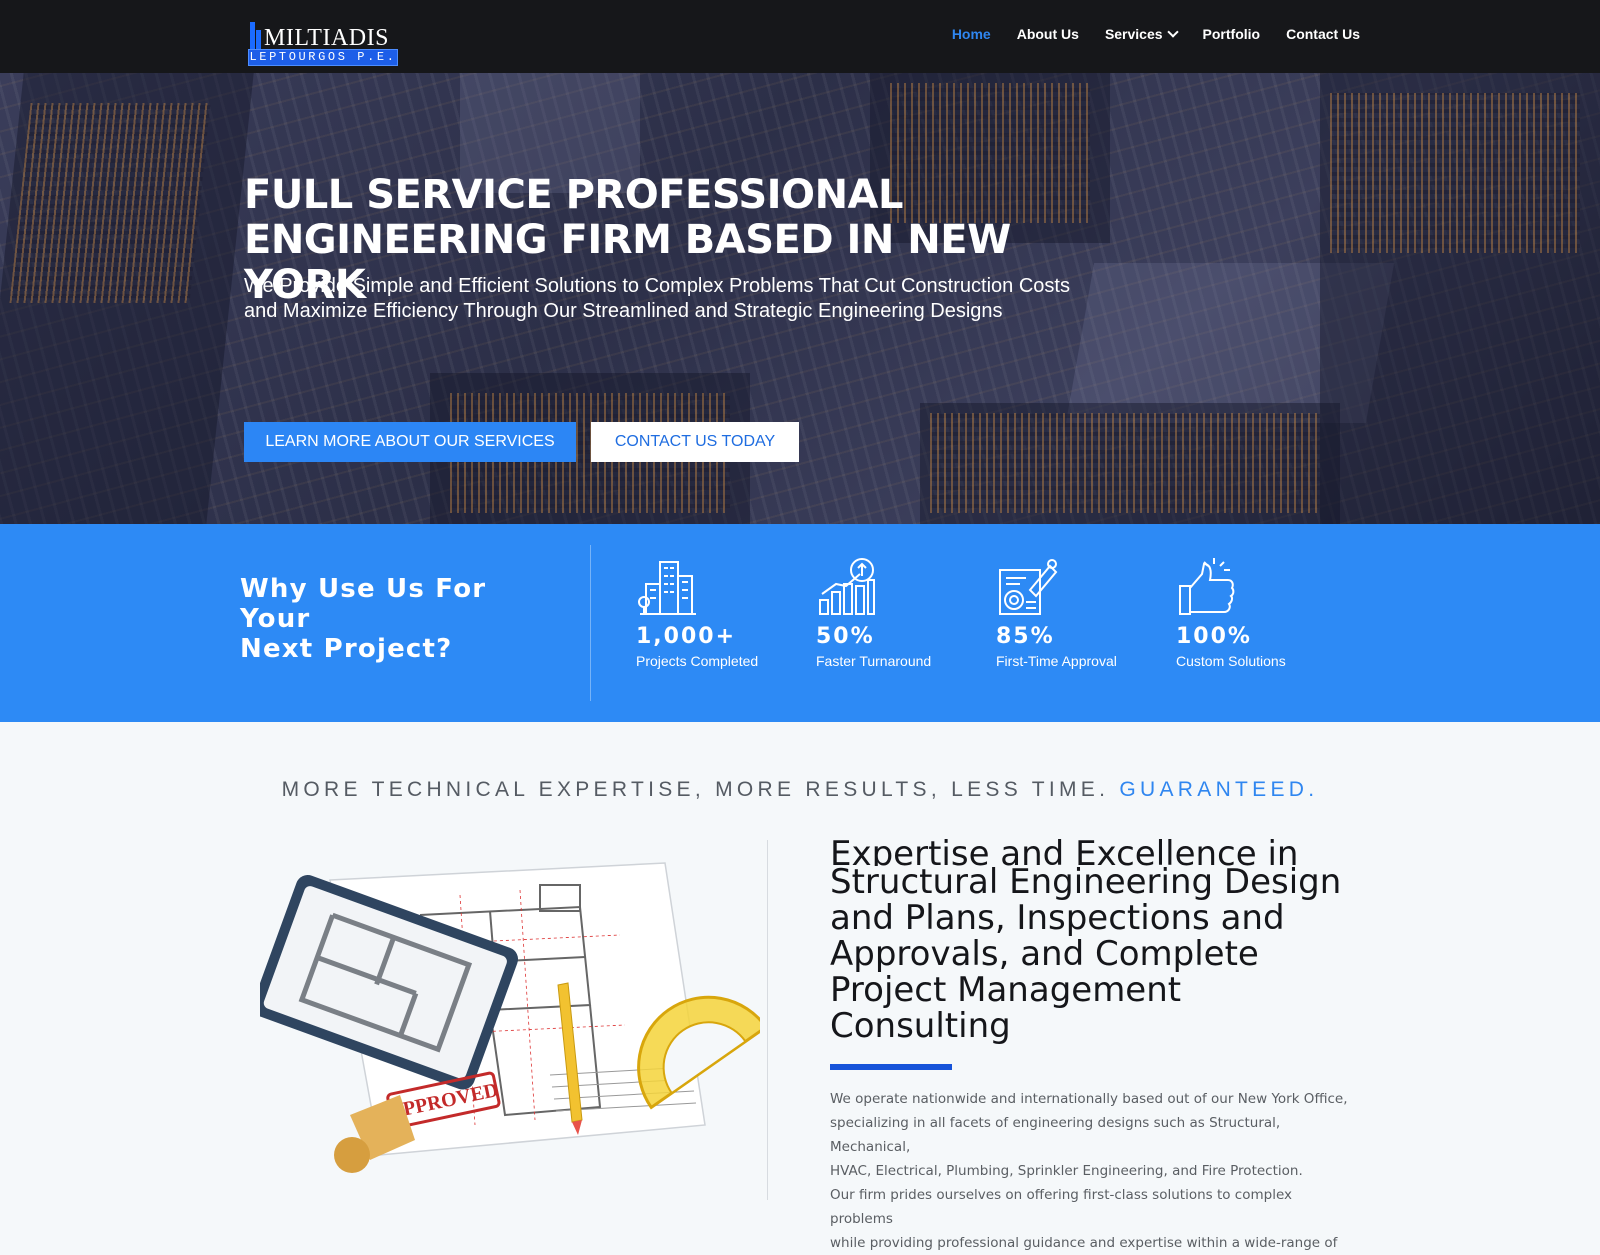 The width and height of the screenshot is (1600, 1255). I want to click on column-divider, so click(767, 1020).